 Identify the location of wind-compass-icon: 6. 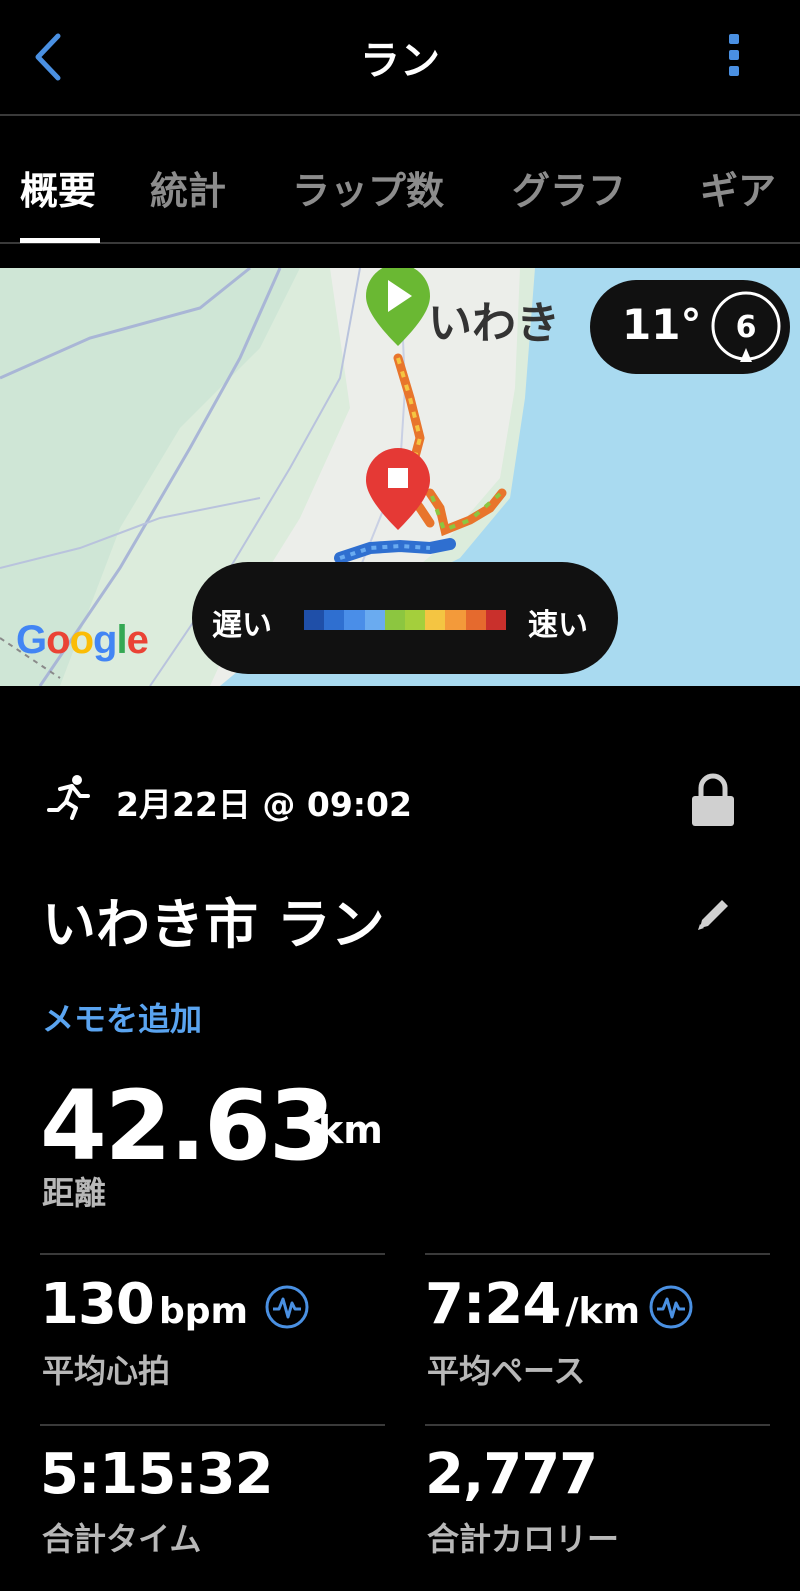
(746, 326).